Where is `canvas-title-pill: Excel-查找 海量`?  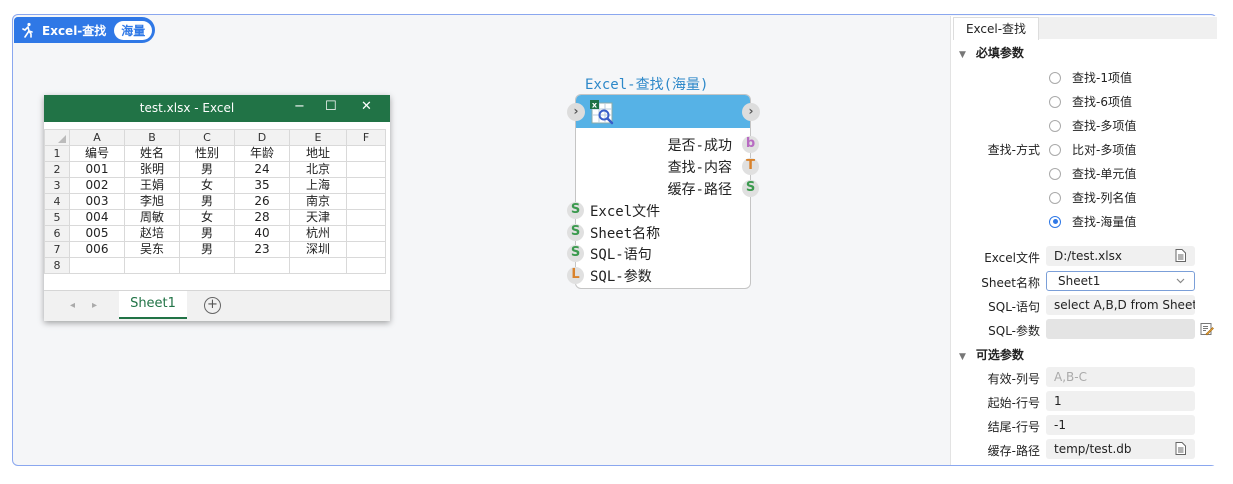
canvas-title-pill: Excel-查找 海量 is located at coordinates (84, 30).